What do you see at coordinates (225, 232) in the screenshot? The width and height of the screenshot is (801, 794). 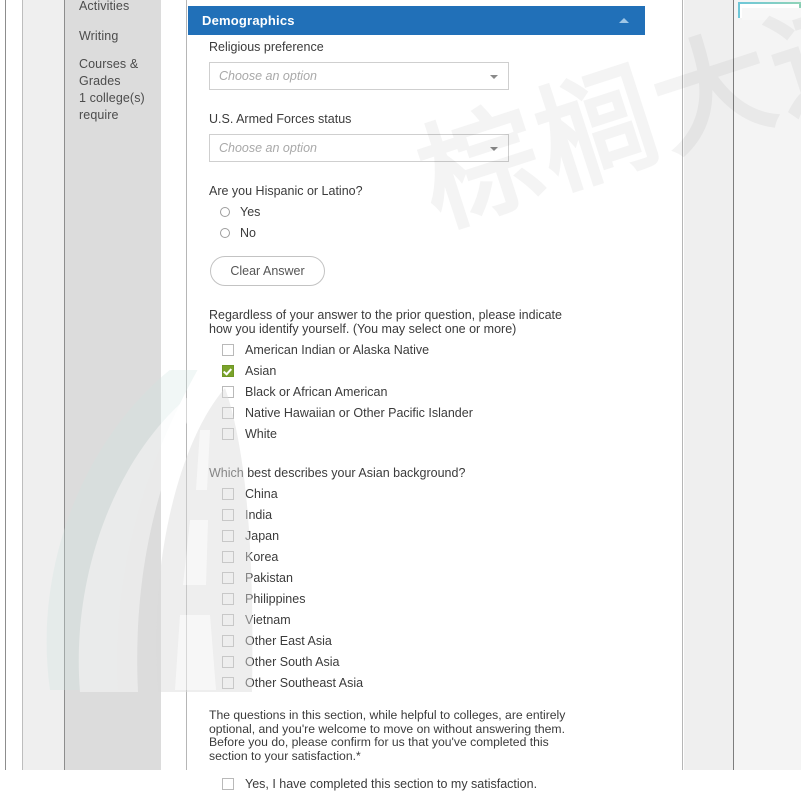 I see `radio-no` at bounding box center [225, 232].